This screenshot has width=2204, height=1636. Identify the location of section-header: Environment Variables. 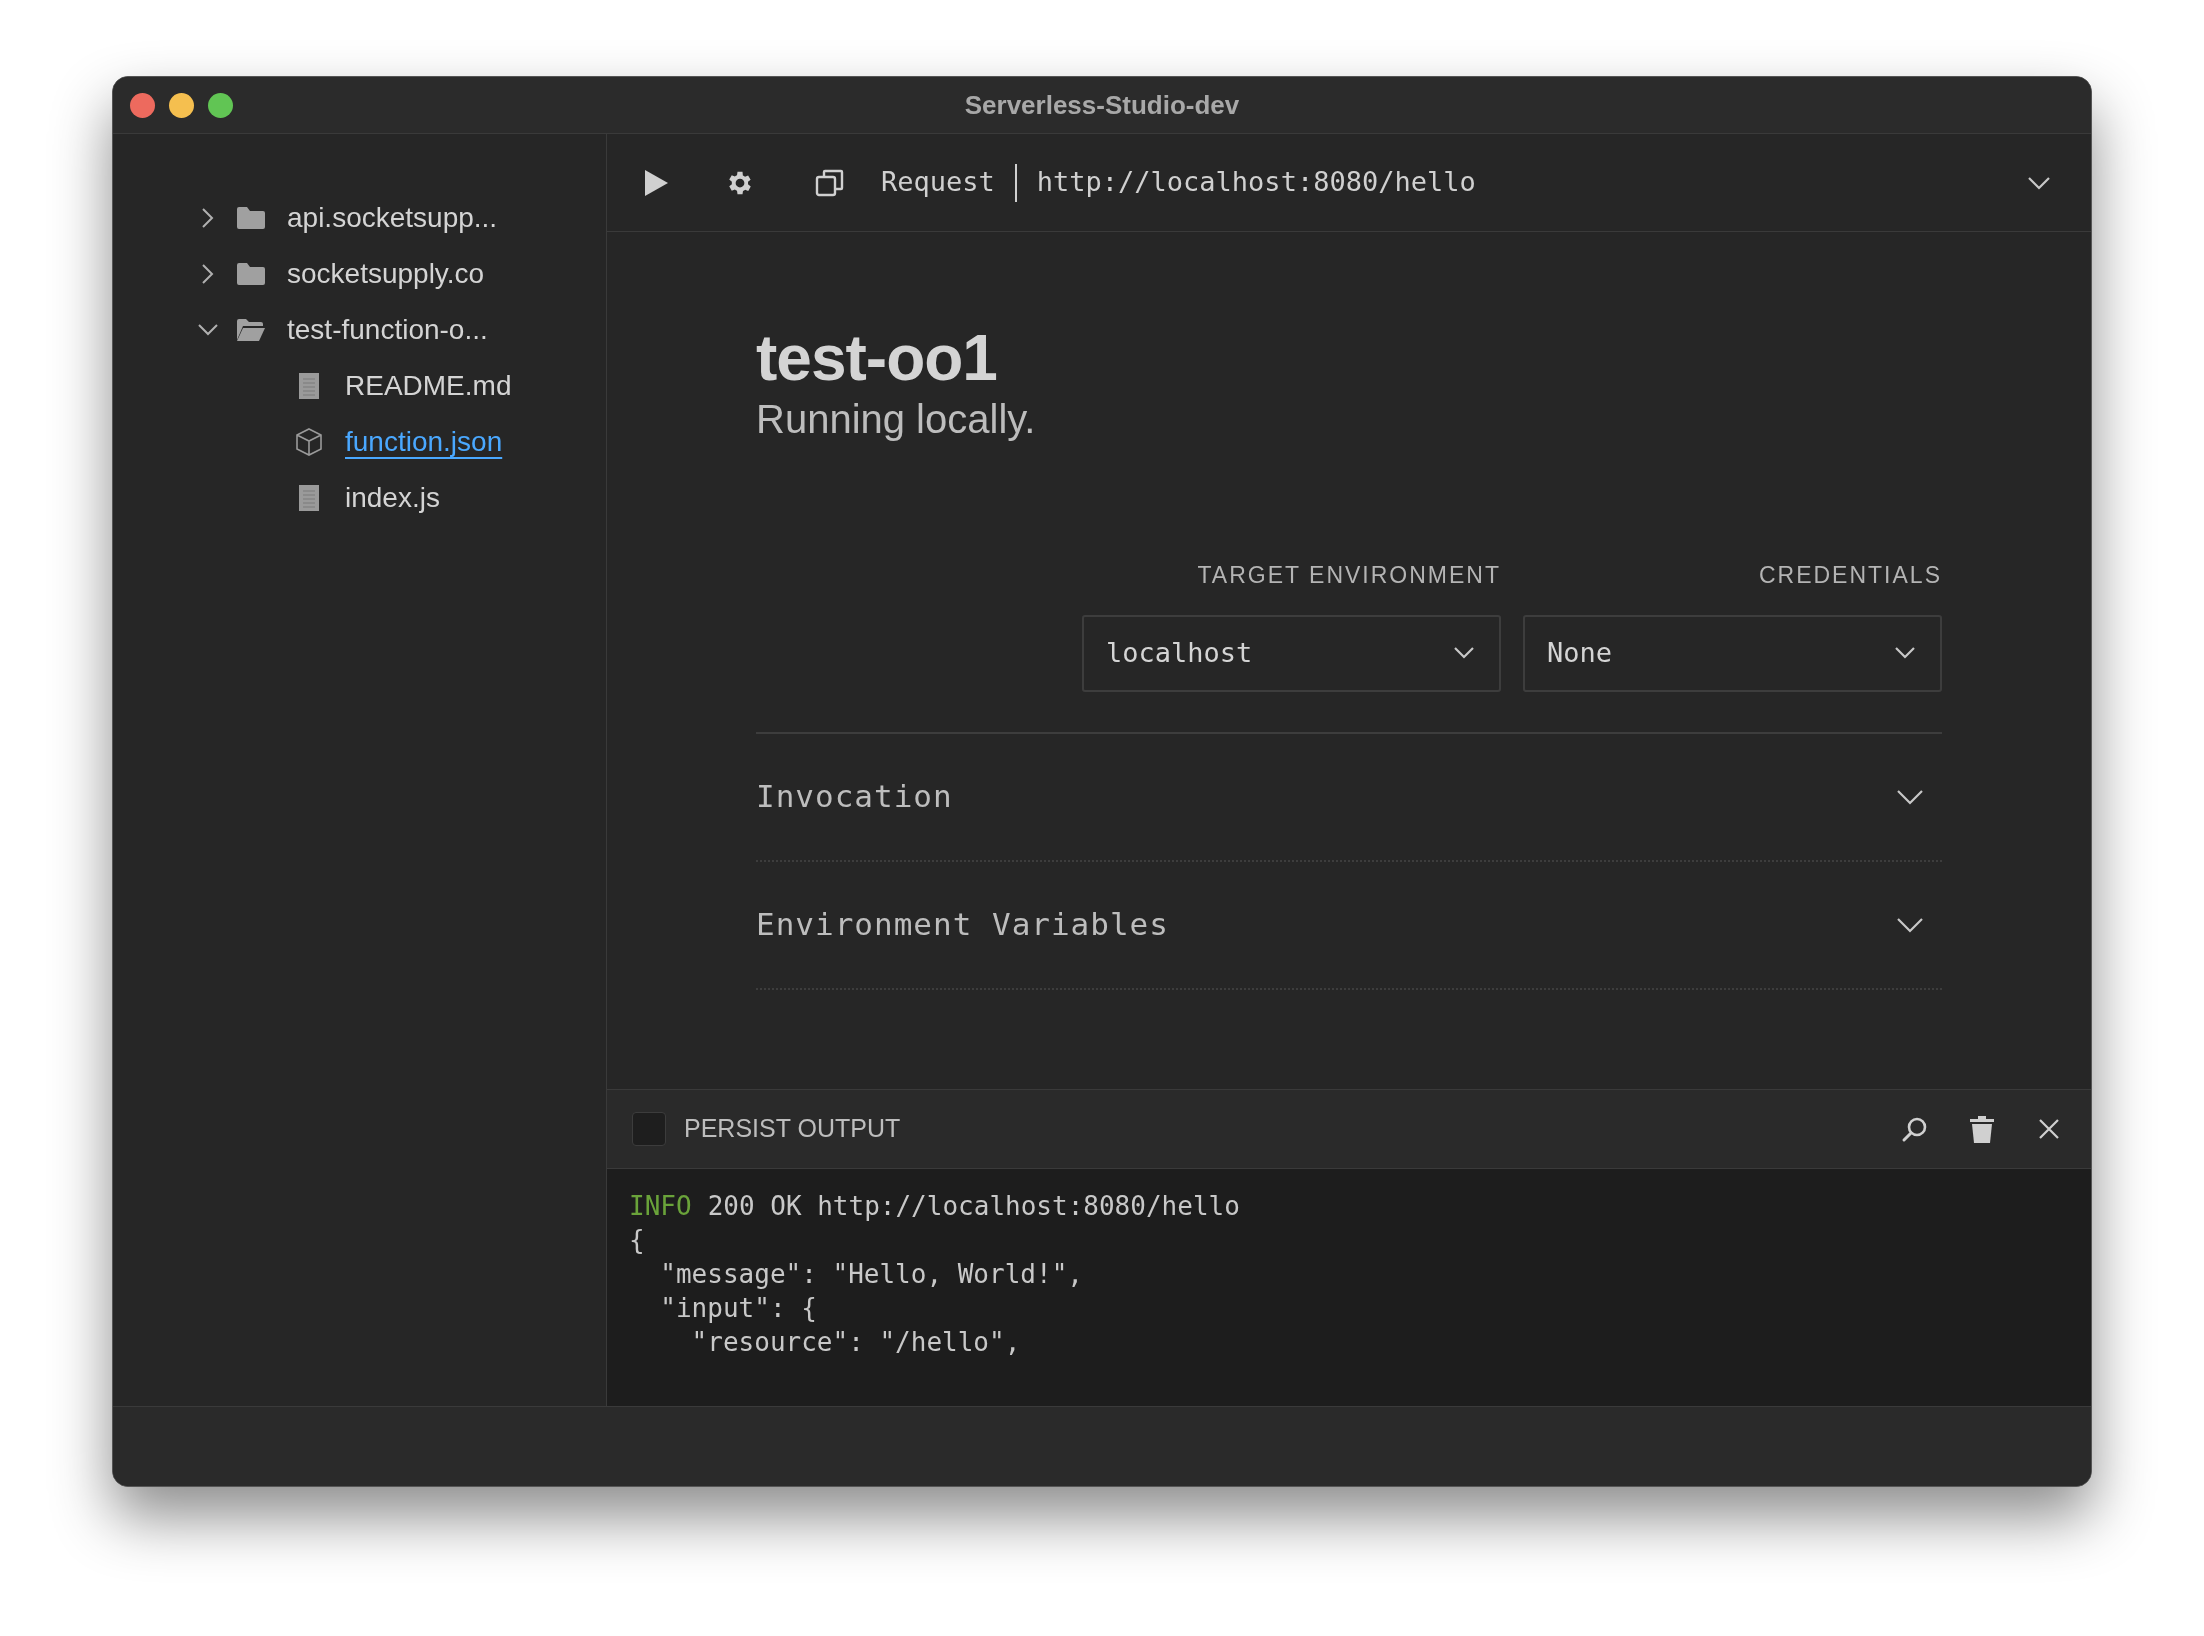
(1349, 925).